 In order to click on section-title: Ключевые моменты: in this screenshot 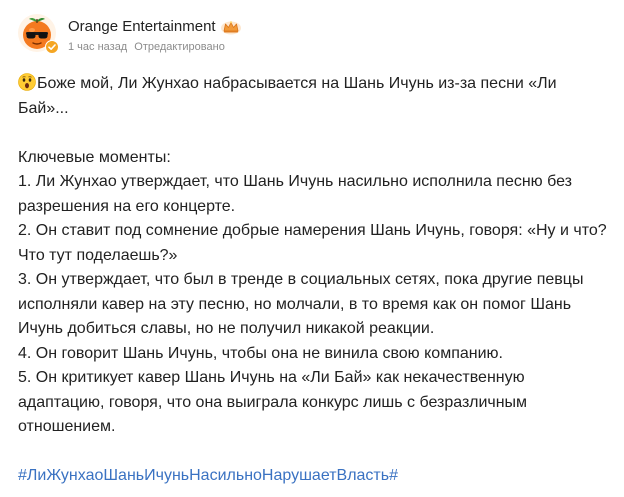, I will do `click(94, 157)`.